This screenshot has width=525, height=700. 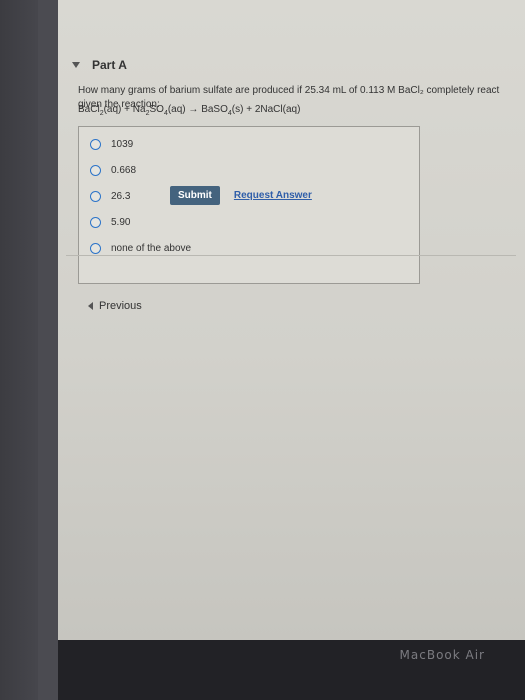 I want to click on reactant-2-mid: SO, so click(x=156, y=109).